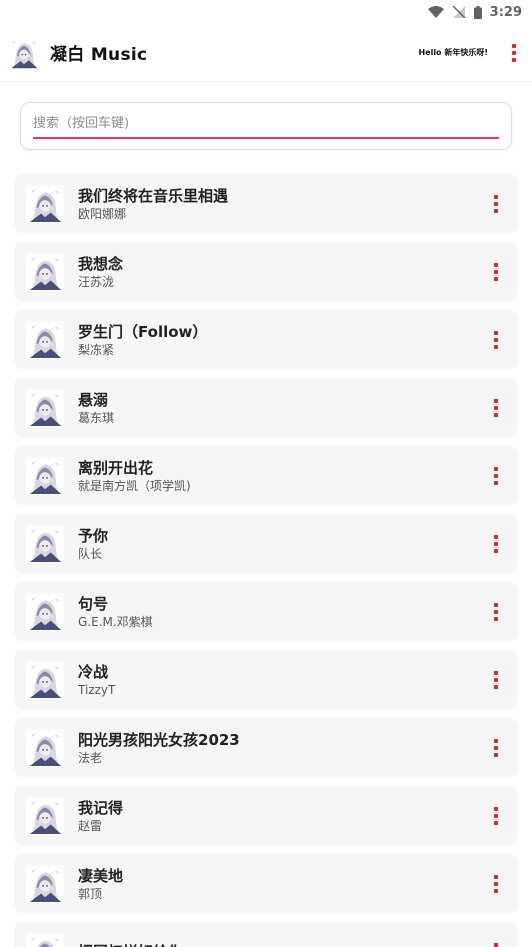 The width and height of the screenshot is (532, 947). What do you see at coordinates (514, 53) in the screenshot?
I see `more-vert-icon` at bounding box center [514, 53].